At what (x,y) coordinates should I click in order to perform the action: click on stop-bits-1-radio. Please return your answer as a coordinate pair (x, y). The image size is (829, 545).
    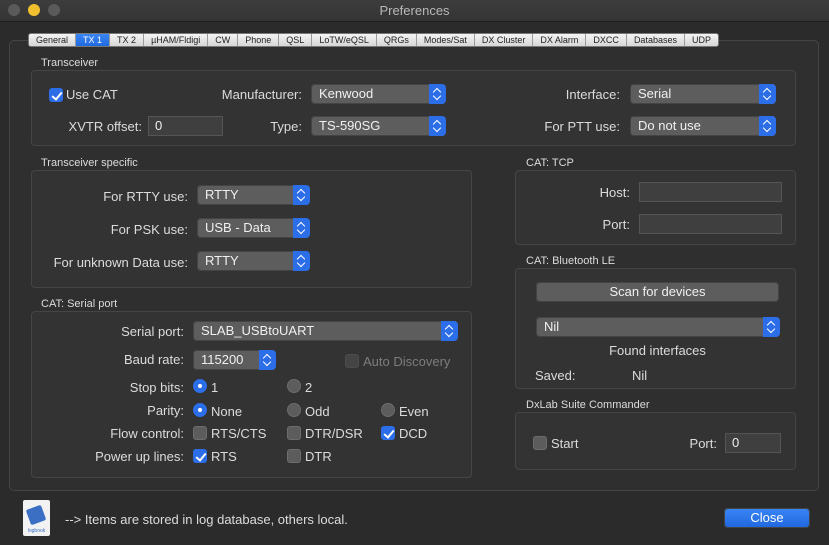
    Looking at the image, I should click on (200, 386).